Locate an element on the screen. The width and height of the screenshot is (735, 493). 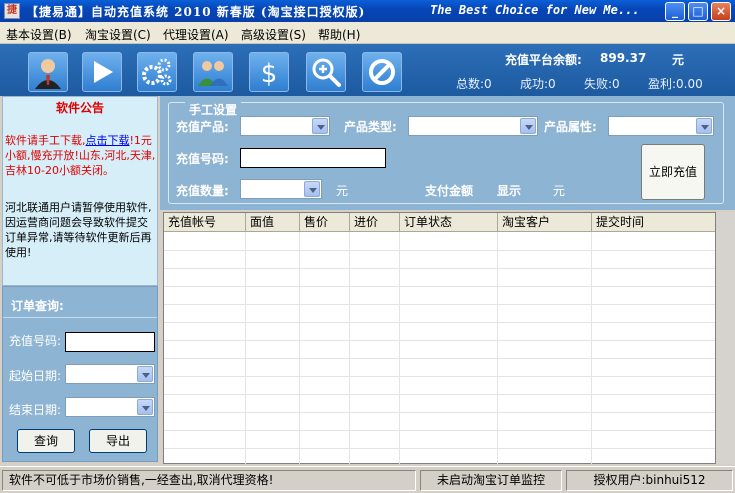
manual-settings-legend: 手工设置 is located at coordinates (213, 109).